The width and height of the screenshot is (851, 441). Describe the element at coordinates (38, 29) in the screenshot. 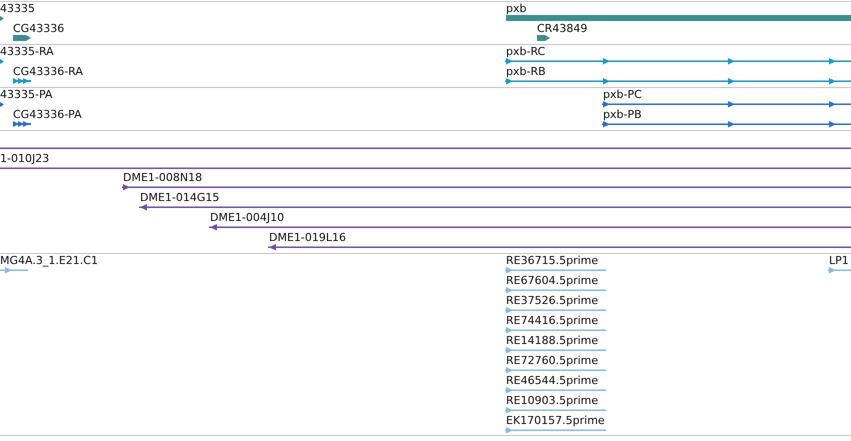

I see `feature-label: CG43336` at that location.